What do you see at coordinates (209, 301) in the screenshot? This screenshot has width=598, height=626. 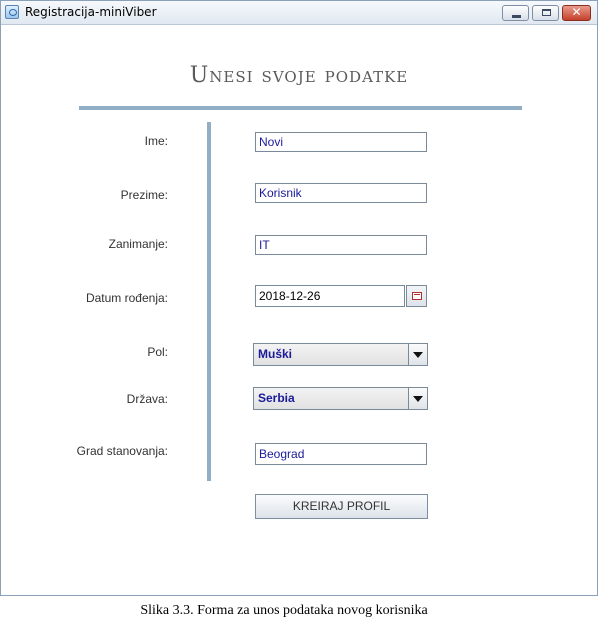 I see `column-divider` at bounding box center [209, 301].